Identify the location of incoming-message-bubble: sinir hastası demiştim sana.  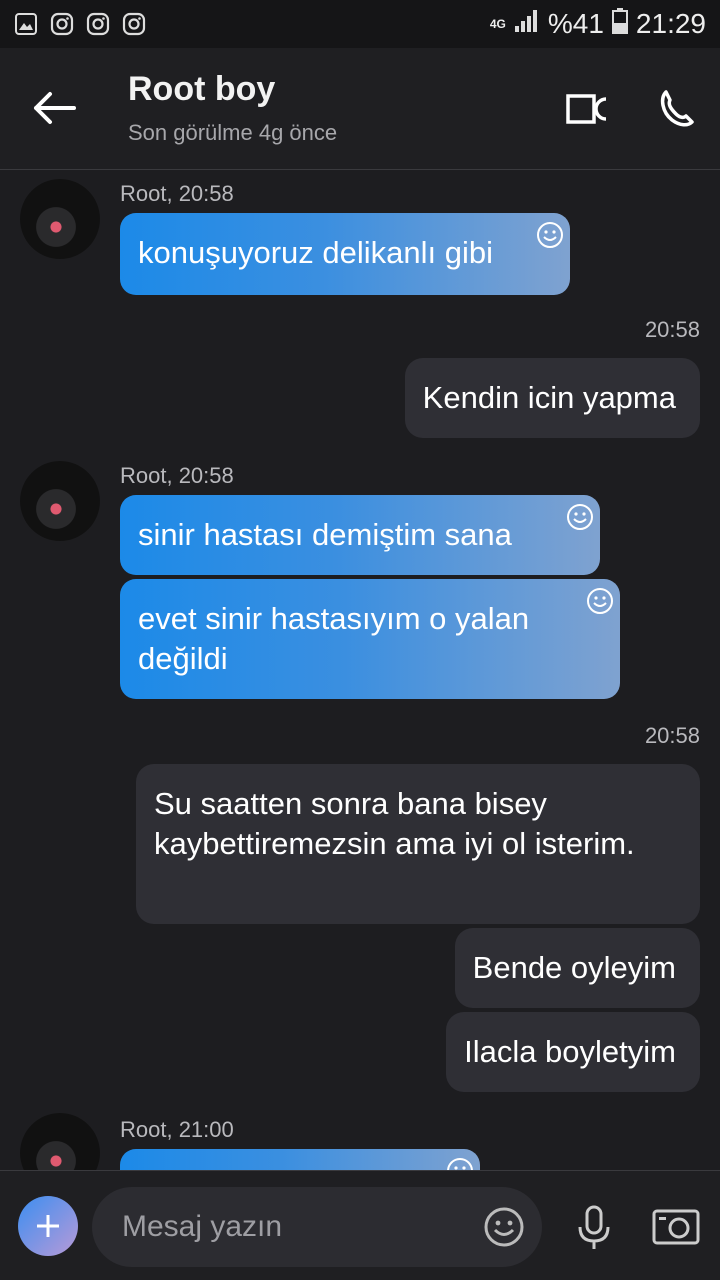
(360, 535).